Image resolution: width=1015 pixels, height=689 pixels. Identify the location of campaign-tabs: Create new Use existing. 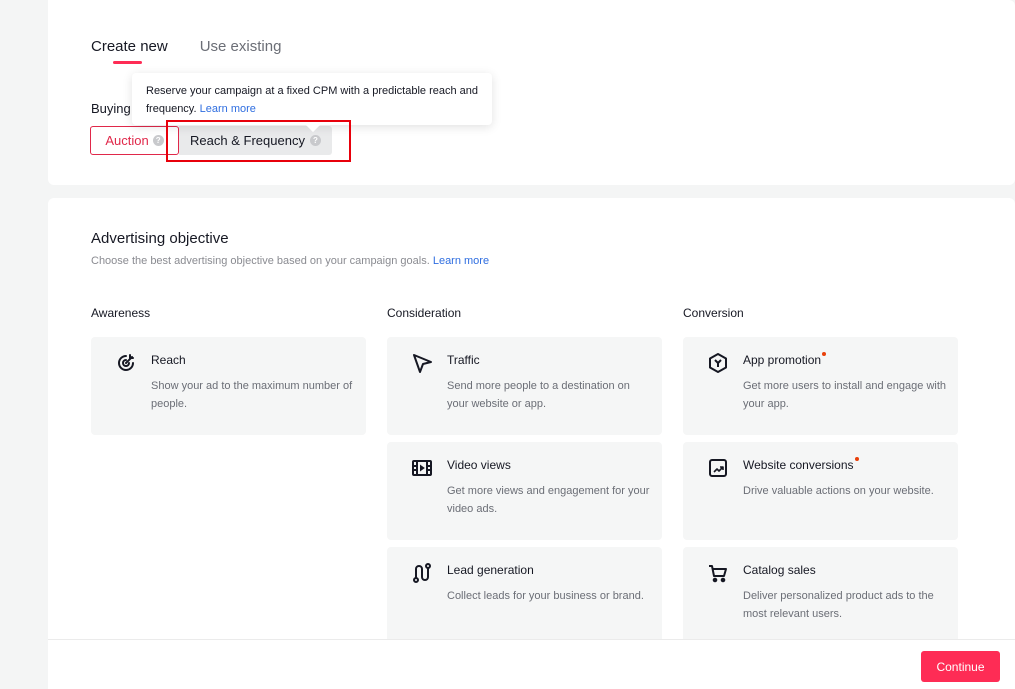
(186, 48).